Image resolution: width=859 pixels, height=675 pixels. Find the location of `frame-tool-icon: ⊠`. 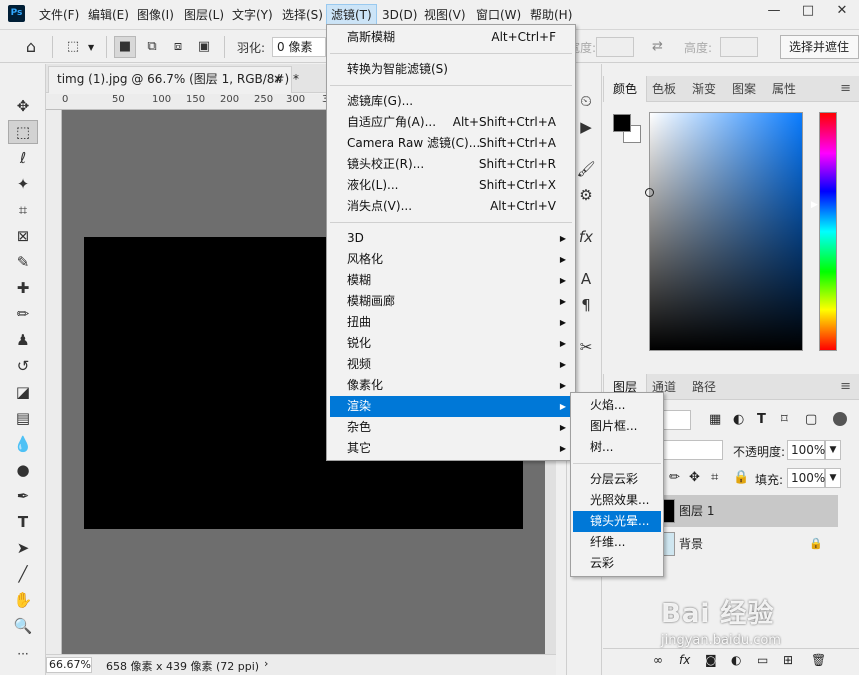

frame-tool-icon: ⊠ is located at coordinates (23, 236).